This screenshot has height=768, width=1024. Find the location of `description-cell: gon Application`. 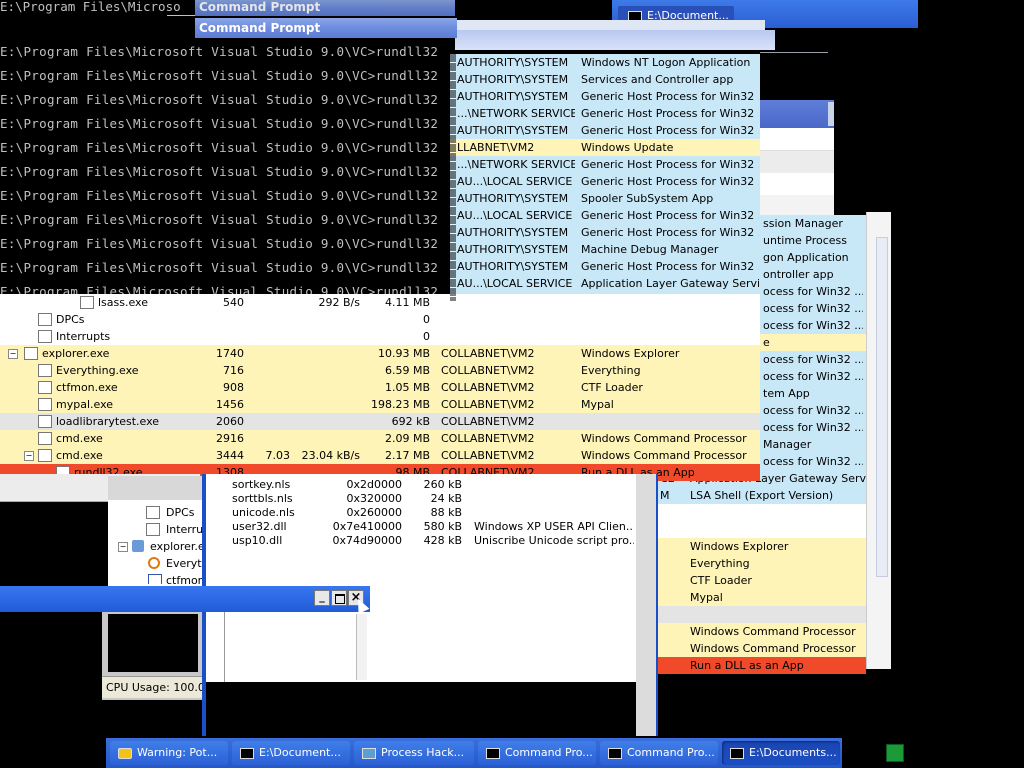

description-cell: gon Application is located at coordinates (806, 257).